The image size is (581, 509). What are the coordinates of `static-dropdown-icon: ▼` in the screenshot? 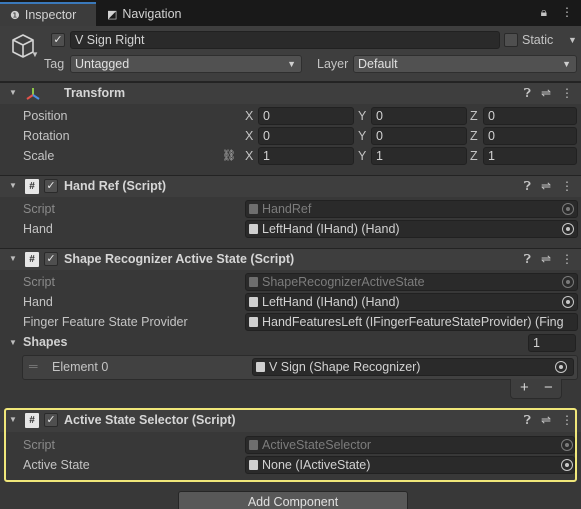 It's located at (572, 40).